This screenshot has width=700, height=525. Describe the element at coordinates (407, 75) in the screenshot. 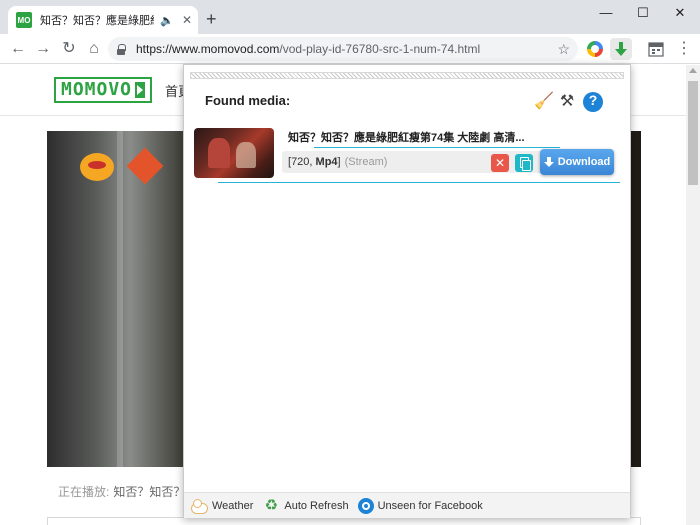

I see `popup-drag-handle` at that location.